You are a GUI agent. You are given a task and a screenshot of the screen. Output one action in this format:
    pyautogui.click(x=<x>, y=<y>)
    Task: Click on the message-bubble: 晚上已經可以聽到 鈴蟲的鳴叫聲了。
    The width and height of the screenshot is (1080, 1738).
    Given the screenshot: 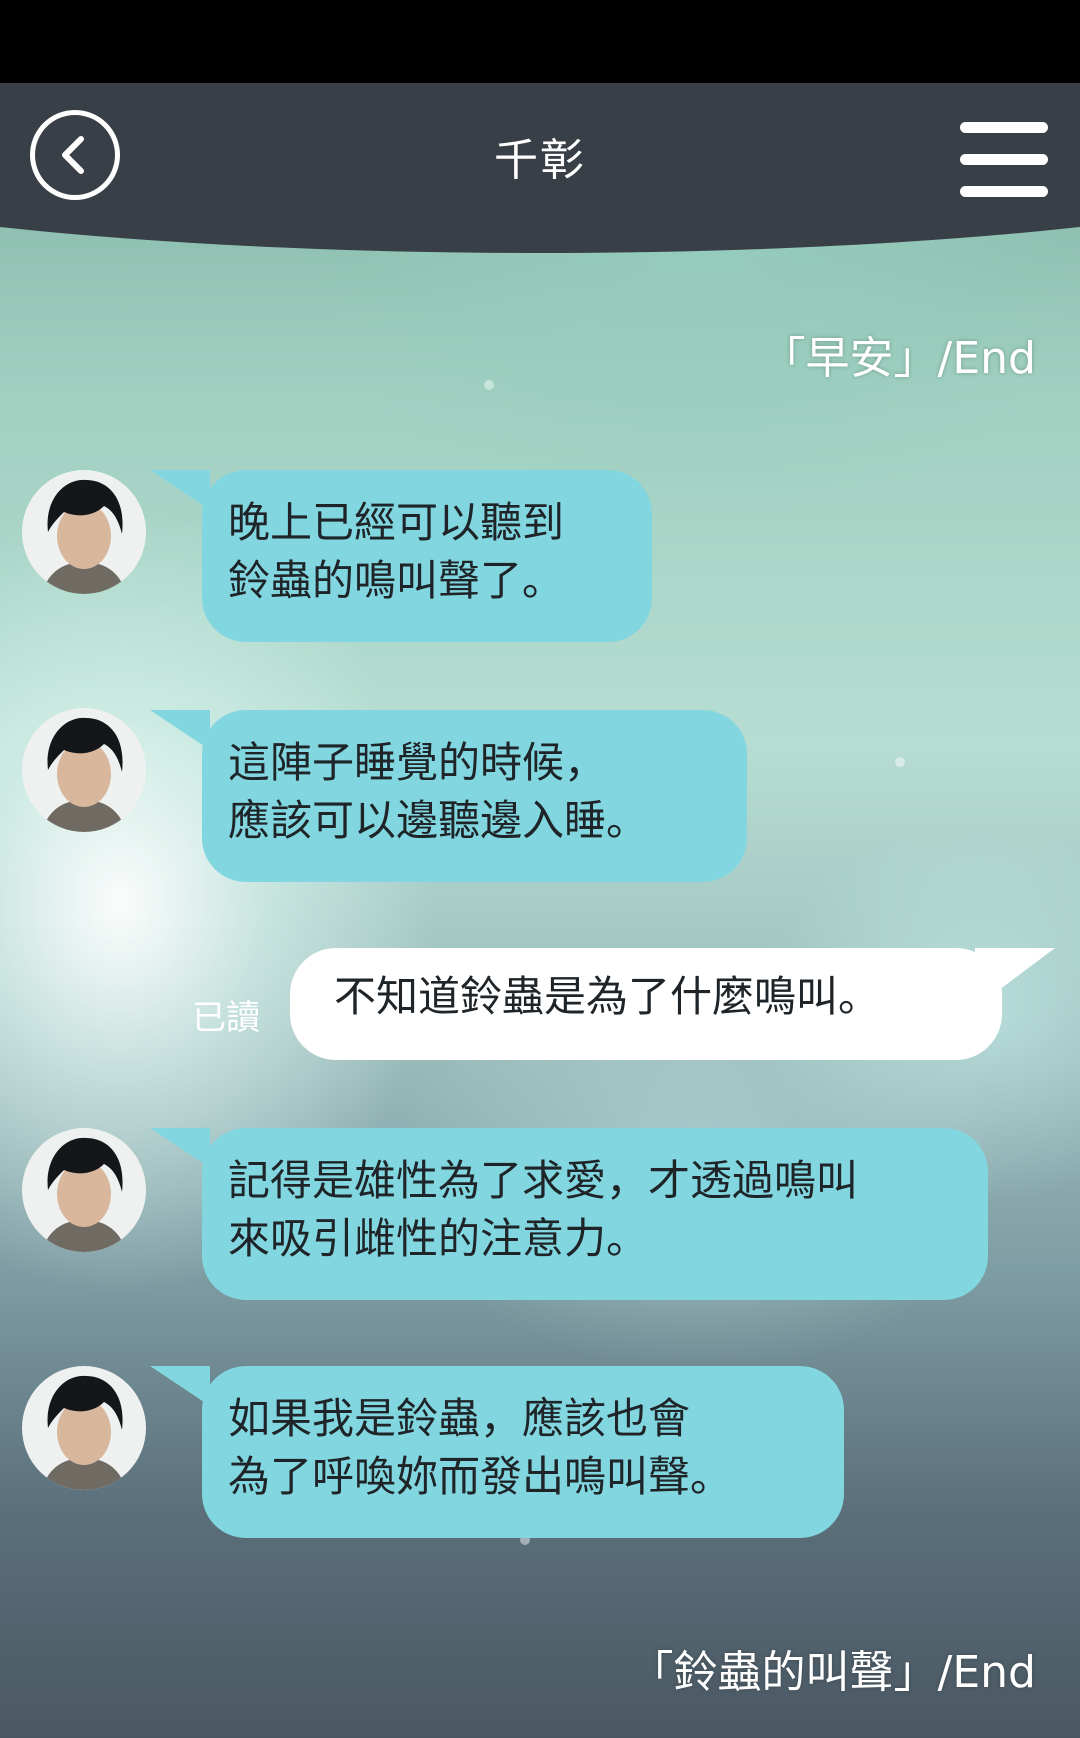 What is the action you would take?
    pyautogui.click(x=427, y=556)
    